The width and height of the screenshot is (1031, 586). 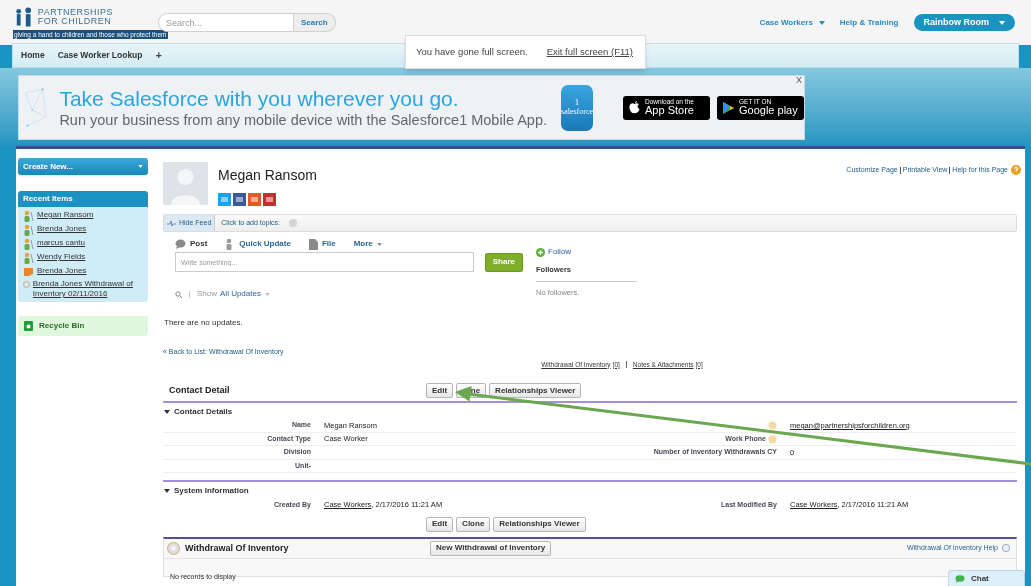 What do you see at coordinates (728, 107) in the screenshot?
I see `play-icon` at bounding box center [728, 107].